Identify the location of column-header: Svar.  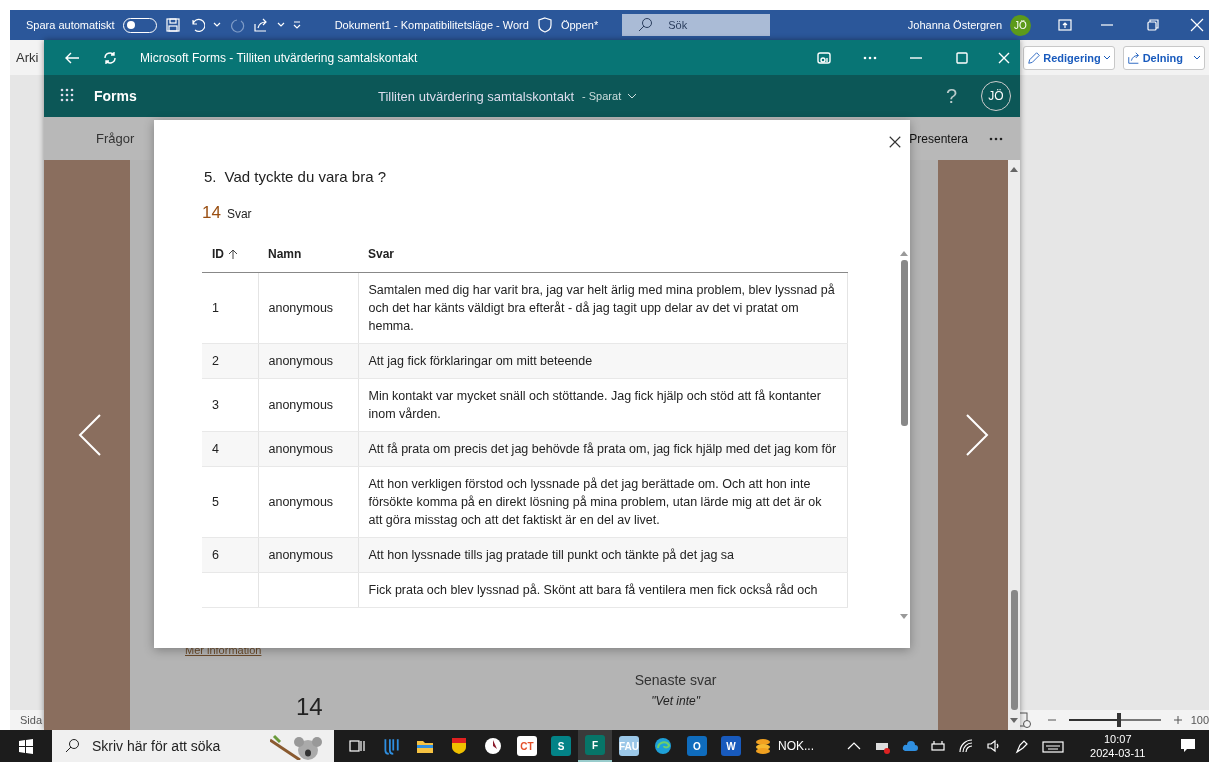
(381, 254).